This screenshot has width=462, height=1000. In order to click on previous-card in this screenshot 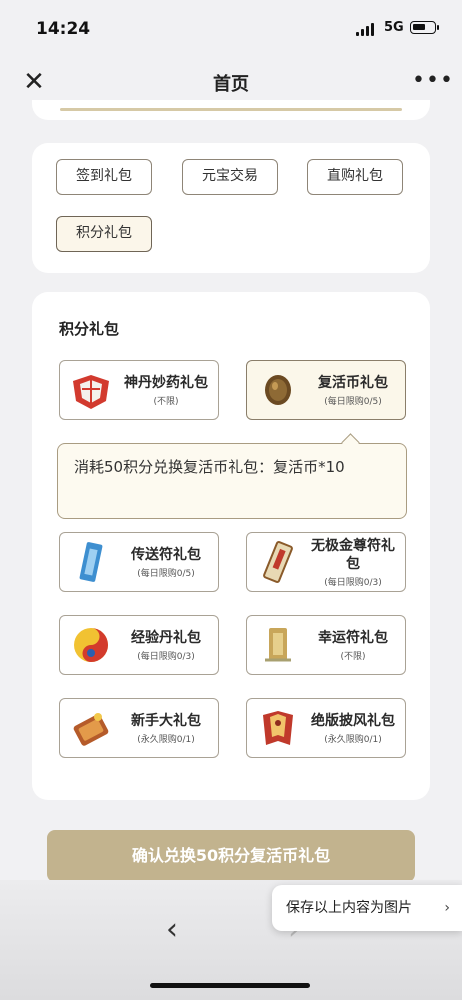, I will do `click(231, 110)`.